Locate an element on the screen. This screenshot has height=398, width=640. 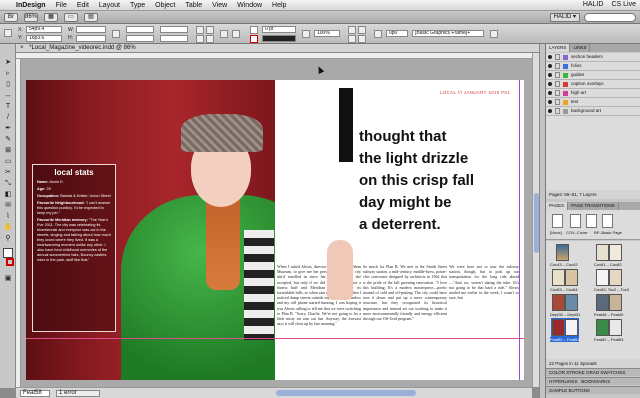
vertical-scrollbar is located at coordinates (535, 220).